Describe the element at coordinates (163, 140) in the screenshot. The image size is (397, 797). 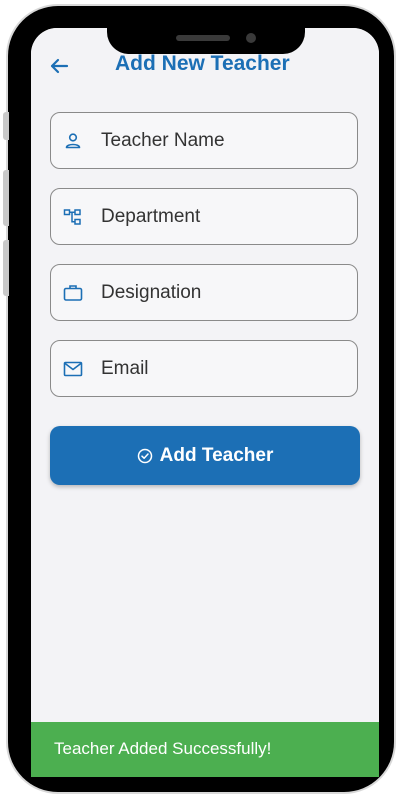
I see `teacher-name-placeholder: Teacher Name` at that location.